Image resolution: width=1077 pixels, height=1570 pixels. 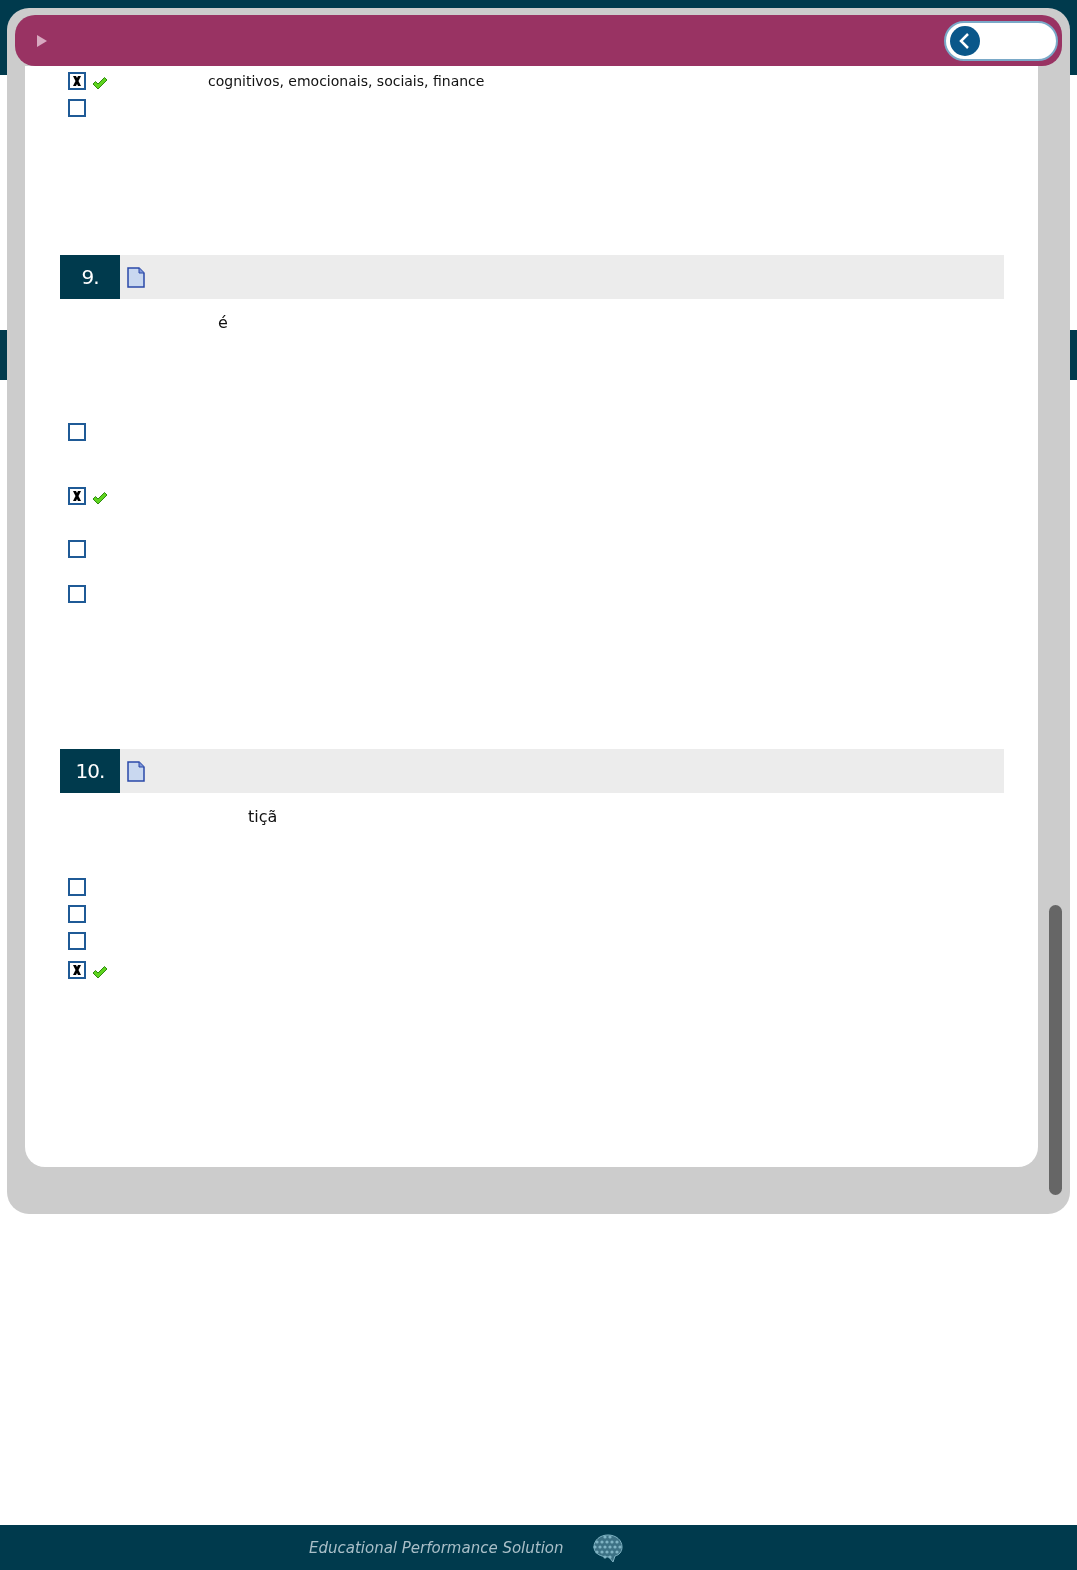 I want to click on footer-text: Educational Performance Solution, so click(x=436, y=1547).